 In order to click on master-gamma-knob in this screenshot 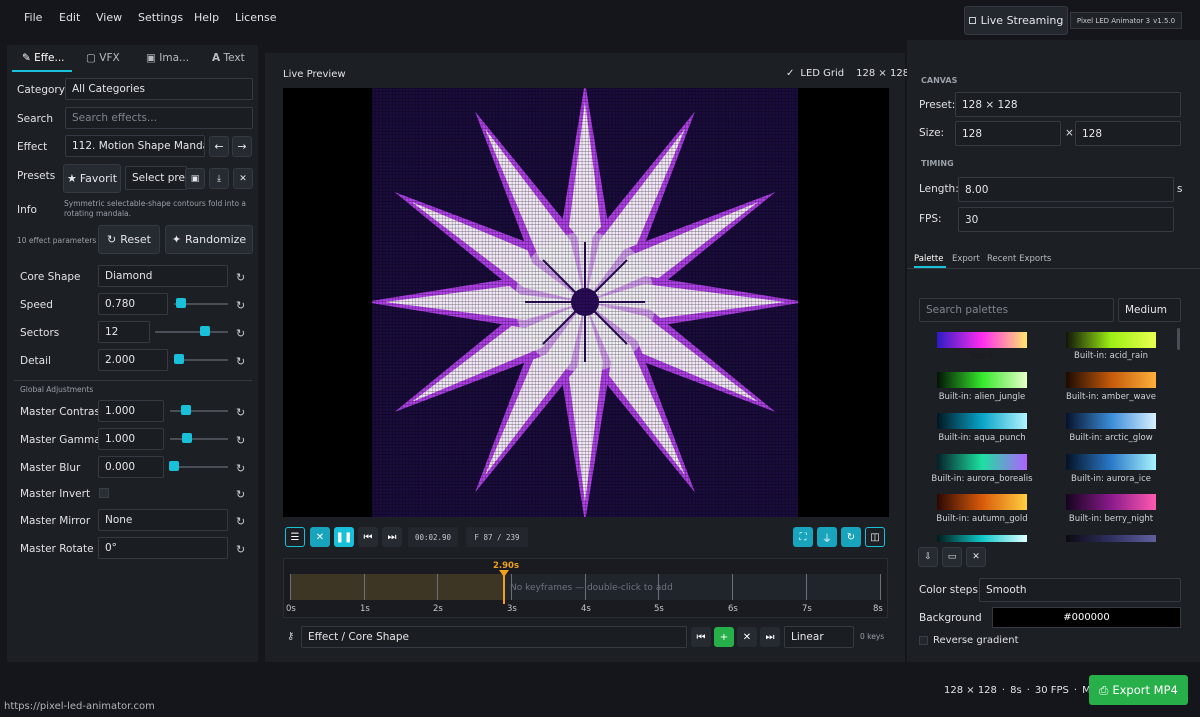, I will do `click(187, 438)`.